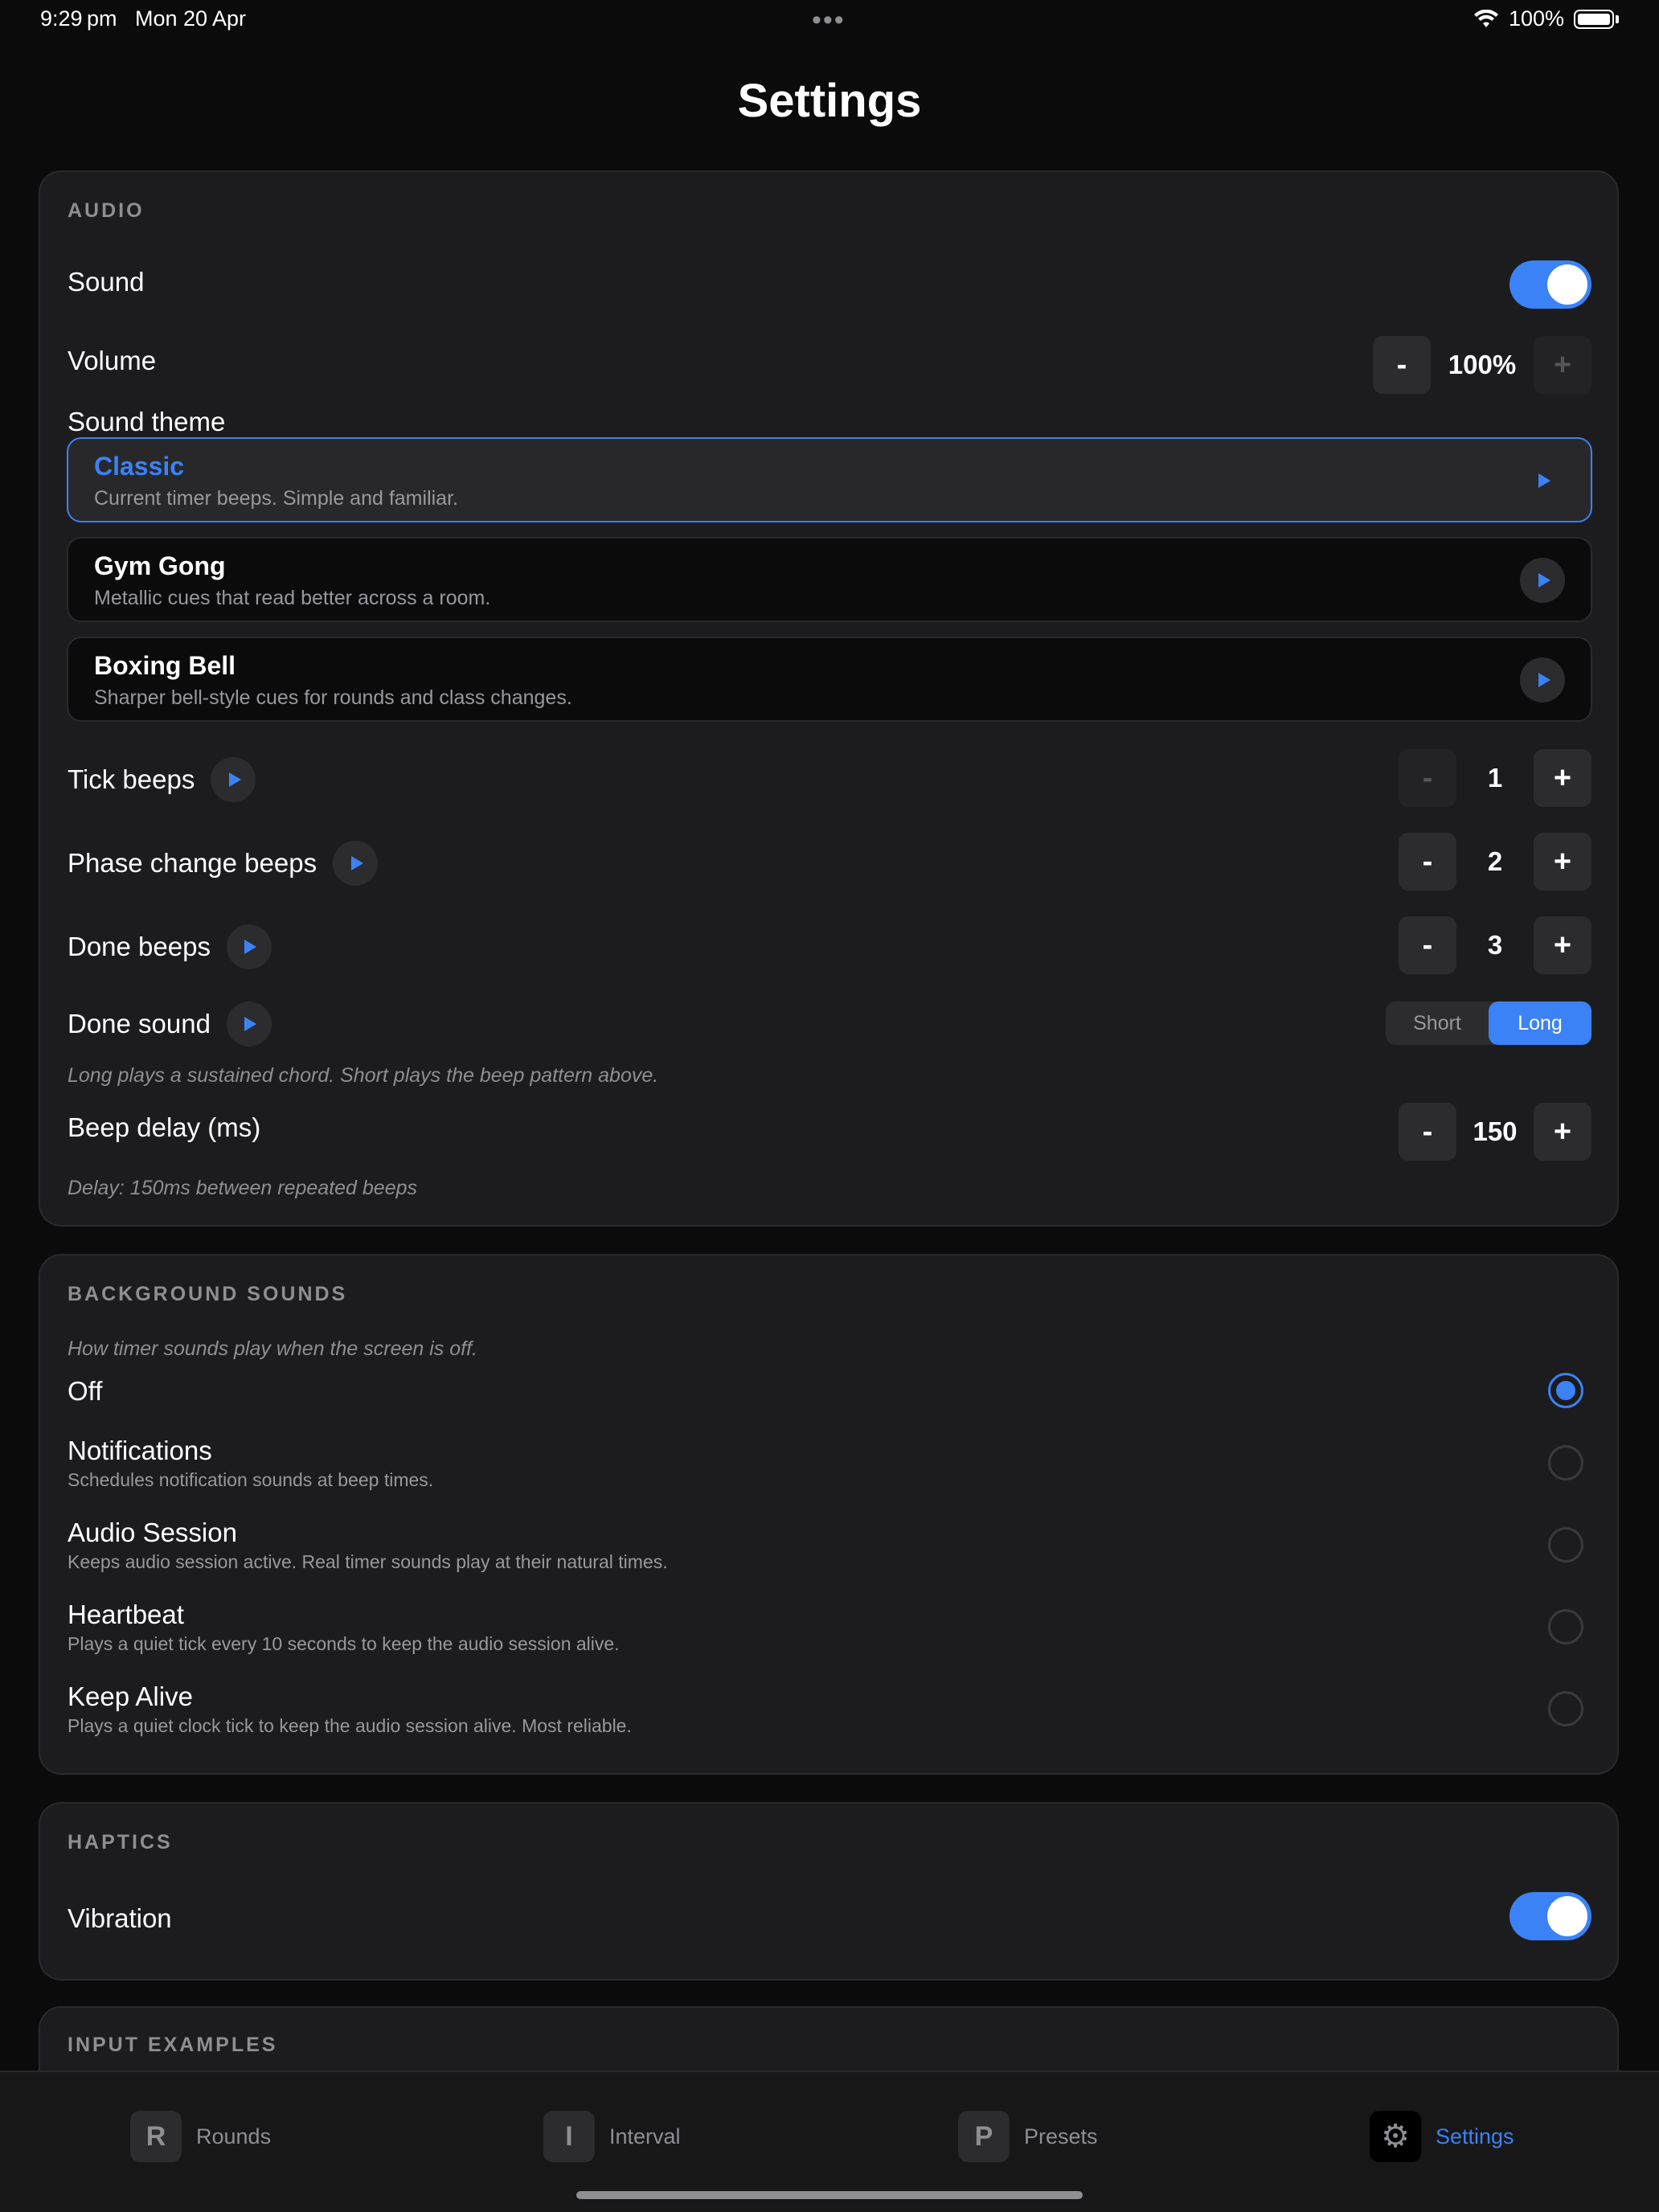 The image size is (1659, 2212). What do you see at coordinates (139, 466) in the screenshot?
I see `theme-name: Classic` at bounding box center [139, 466].